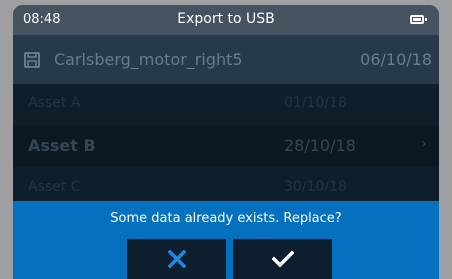  I want to click on status-bar: 08:48 Export to USB, so click(226, 20).